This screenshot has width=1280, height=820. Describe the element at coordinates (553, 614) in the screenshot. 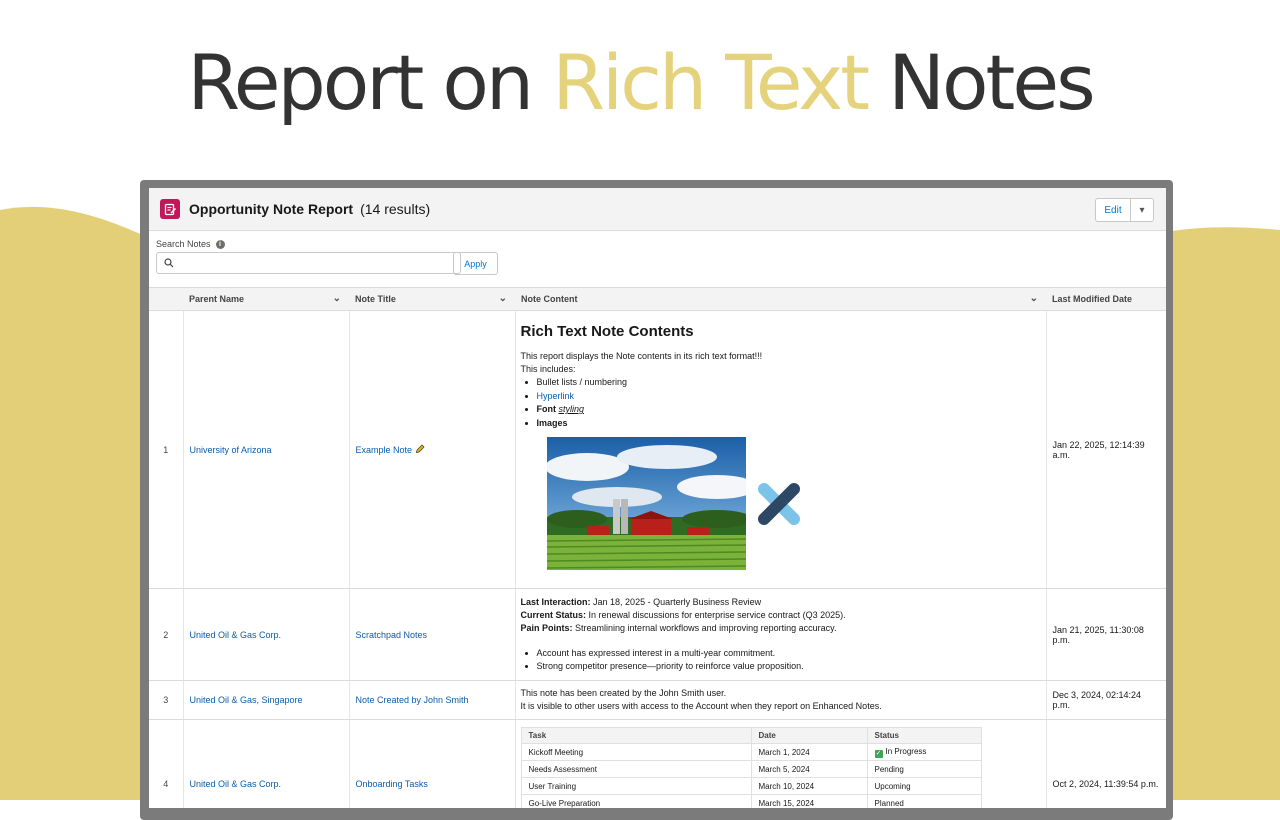

I see `bold-text: Current Status:` at that location.